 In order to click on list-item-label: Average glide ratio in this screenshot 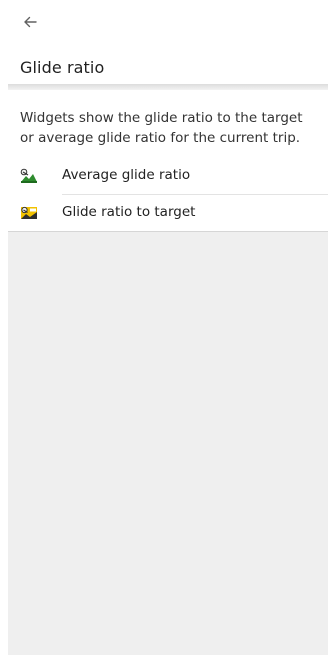, I will do `click(126, 175)`.